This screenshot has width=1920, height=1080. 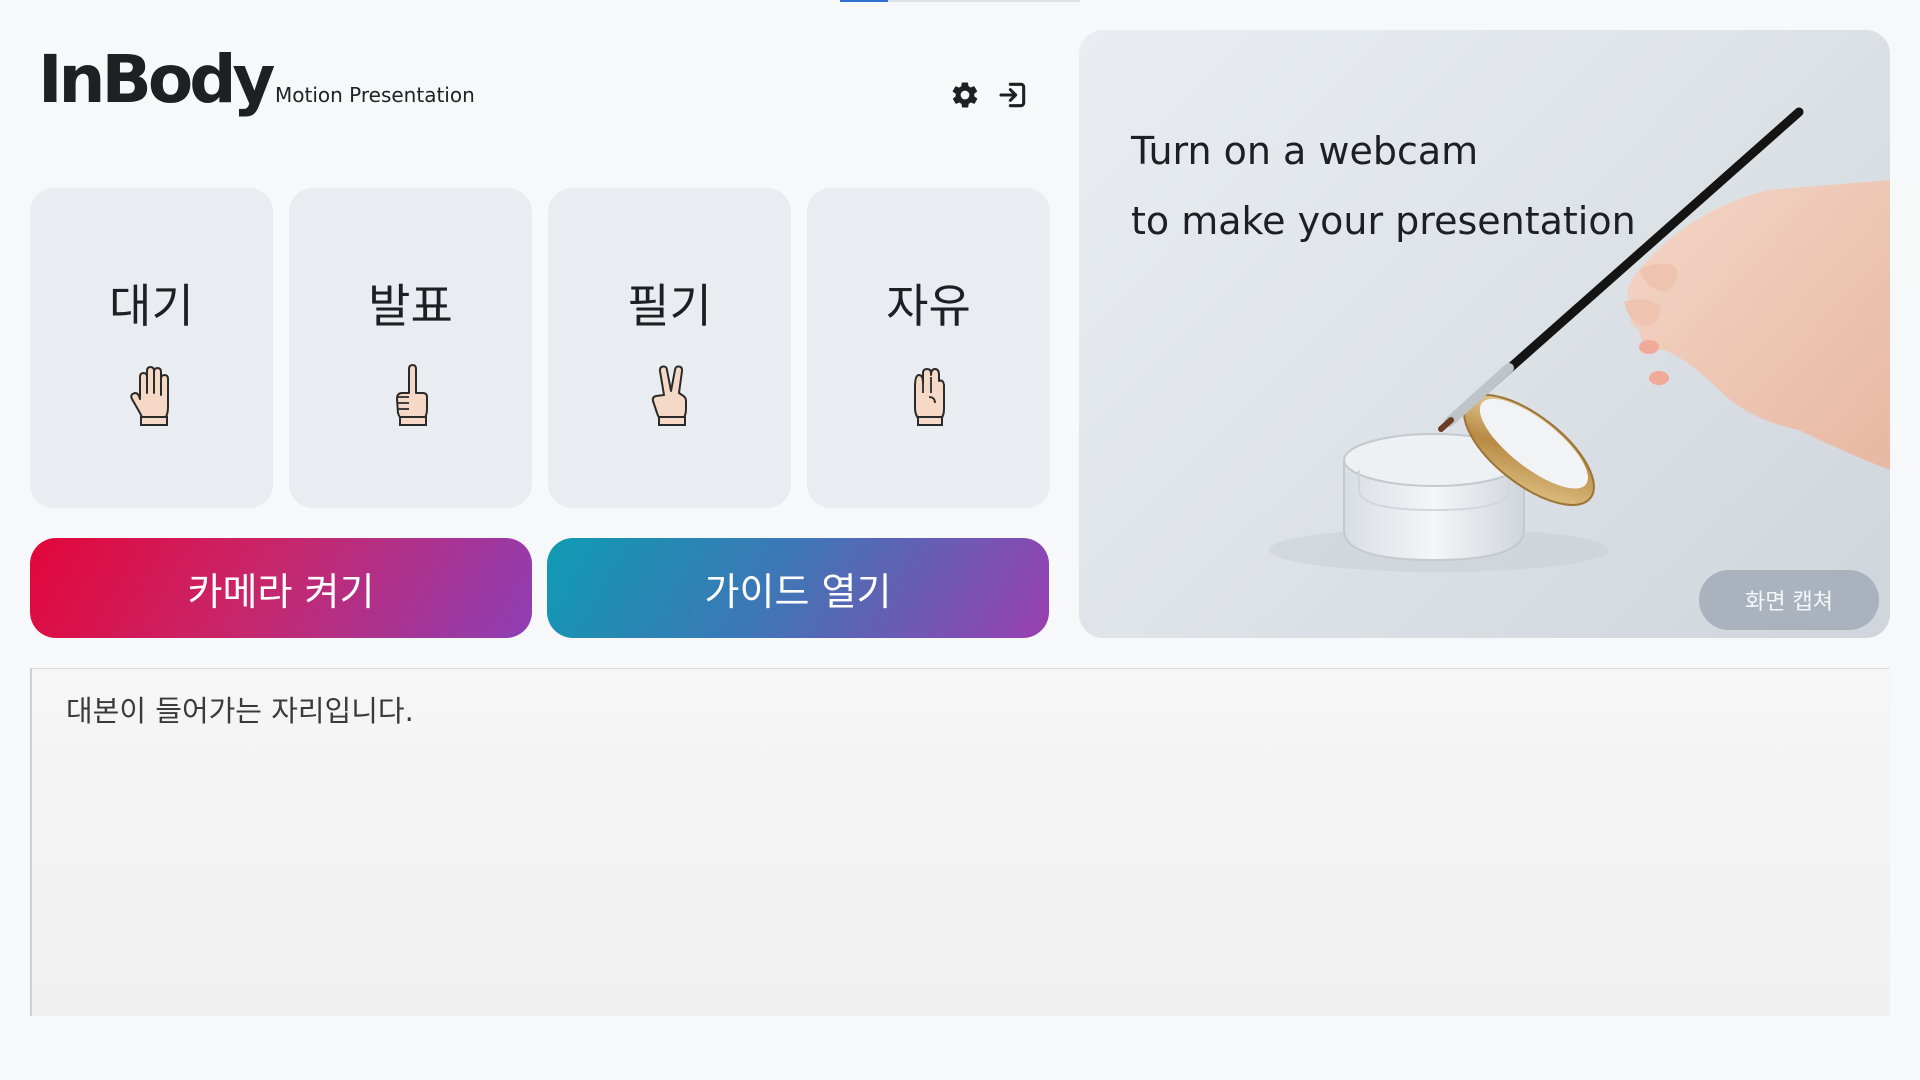 What do you see at coordinates (669, 348) in the screenshot?
I see `mode-card-writing: 필기` at bounding box center [669, 348].